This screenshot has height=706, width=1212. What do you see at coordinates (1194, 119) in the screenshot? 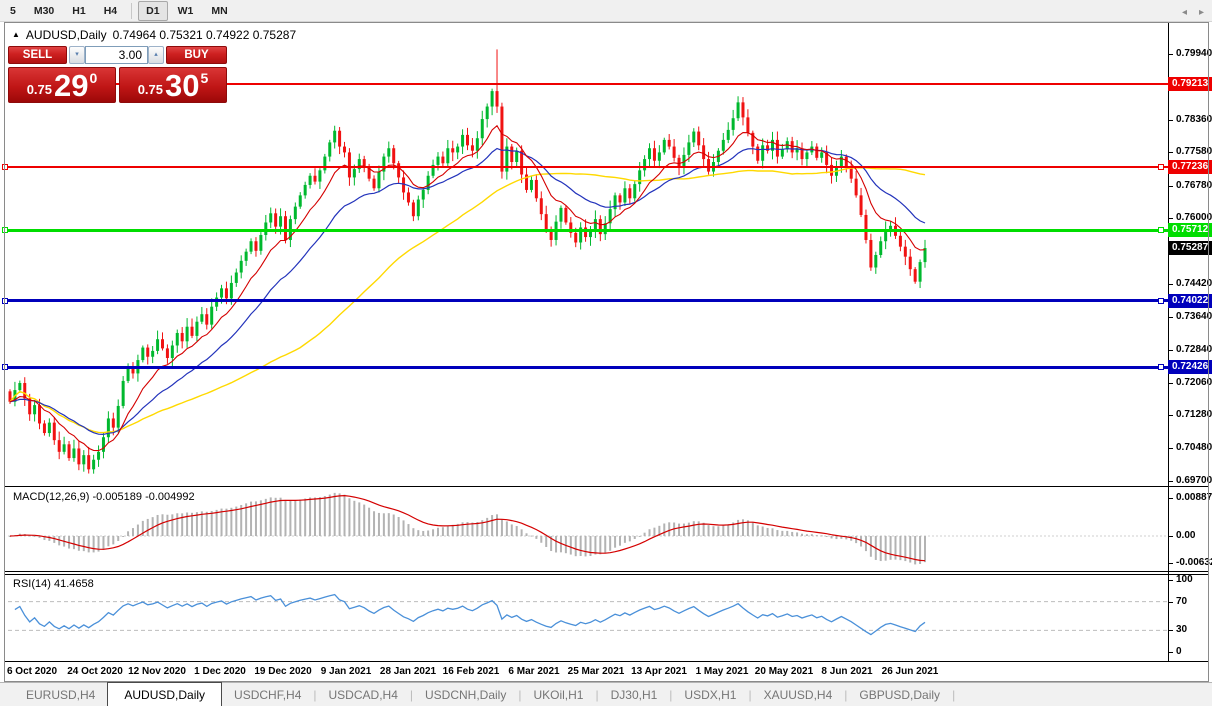
I see `price-axis-tick: 0.78360` at bounding box center [1194, 119].